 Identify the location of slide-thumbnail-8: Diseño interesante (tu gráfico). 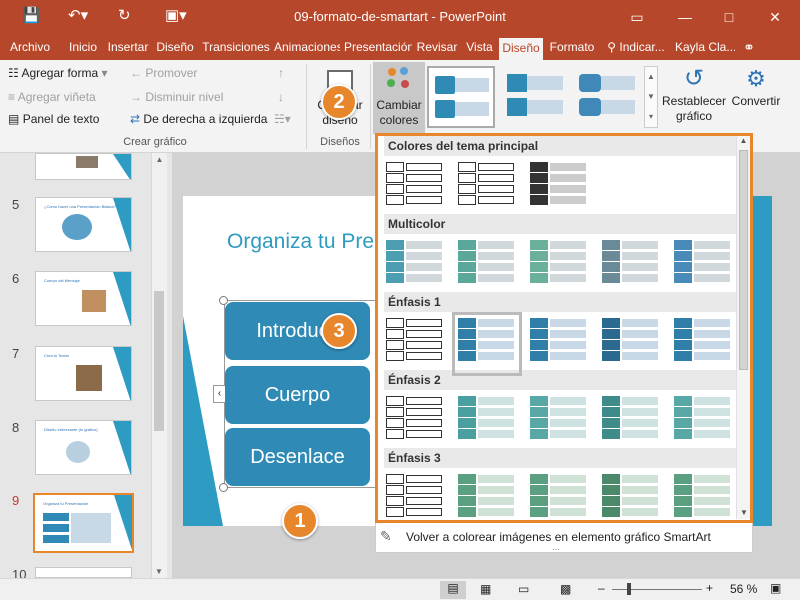
(83, 447).